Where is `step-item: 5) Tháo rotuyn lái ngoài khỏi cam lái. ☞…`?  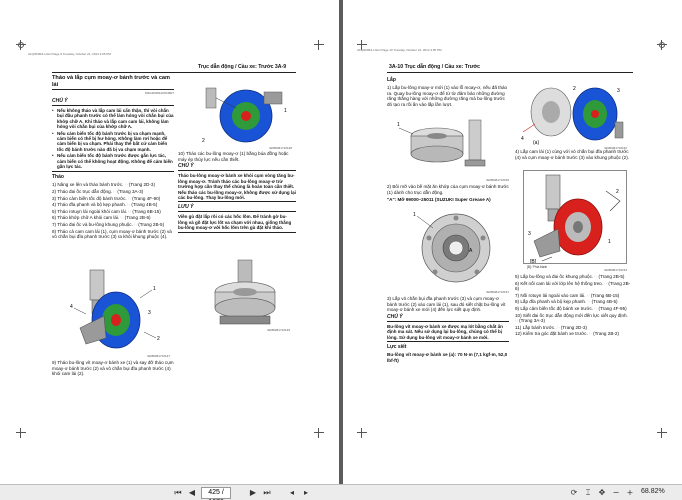
step-item: 5) Tháo rotuyn lái ngoài khỏi cam lái. ☞… is located at coordinates (106, 211).